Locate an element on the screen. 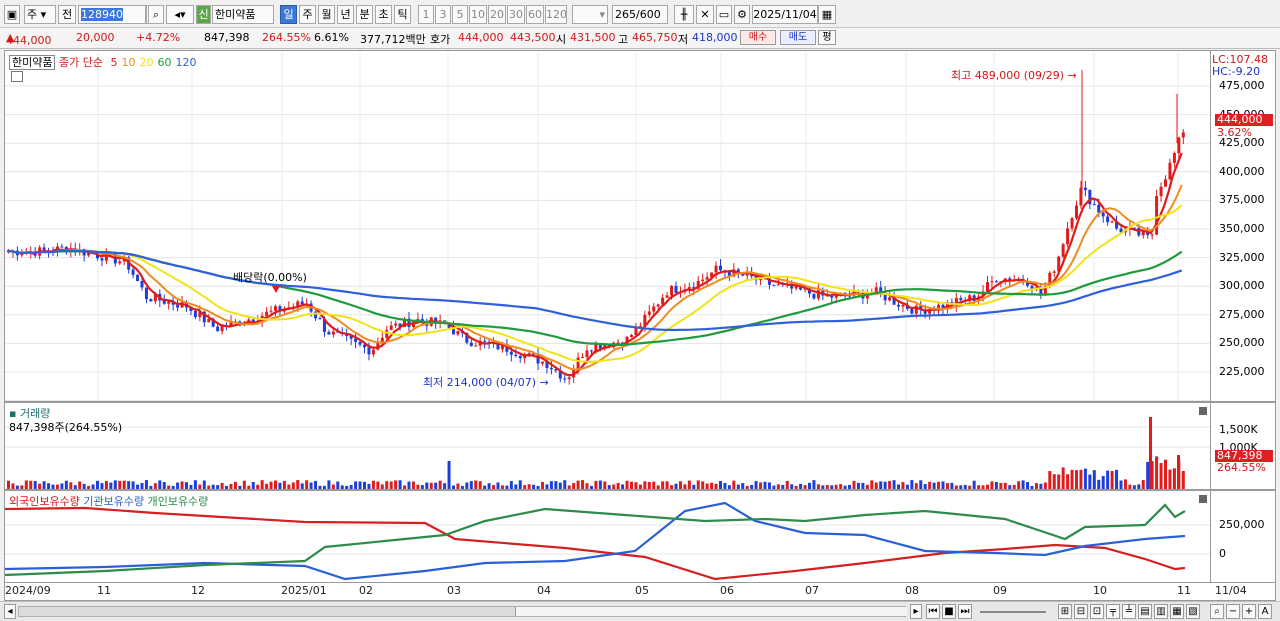 This screenshot has height=621, width=1280. open-price: 431,500 is located at coordinates (593, 37).